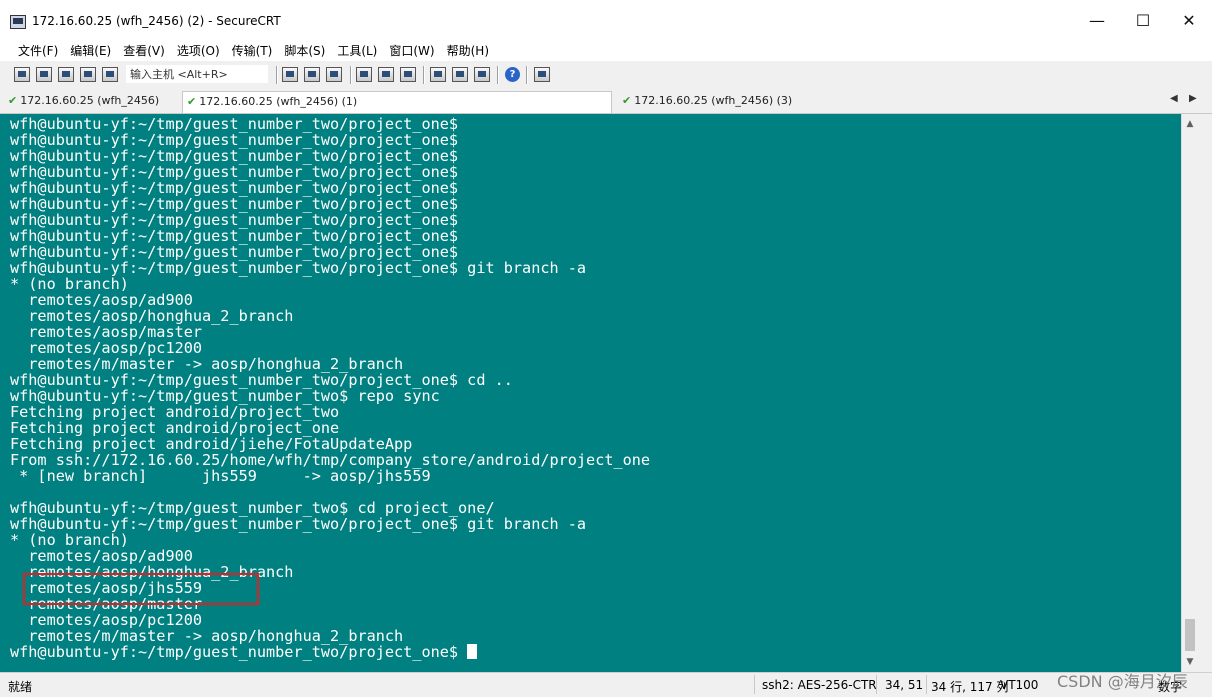  What do you see at coordinates (460, 74) in the screenshot?
I see `global-options-icon` at bounding box center [460, 74].